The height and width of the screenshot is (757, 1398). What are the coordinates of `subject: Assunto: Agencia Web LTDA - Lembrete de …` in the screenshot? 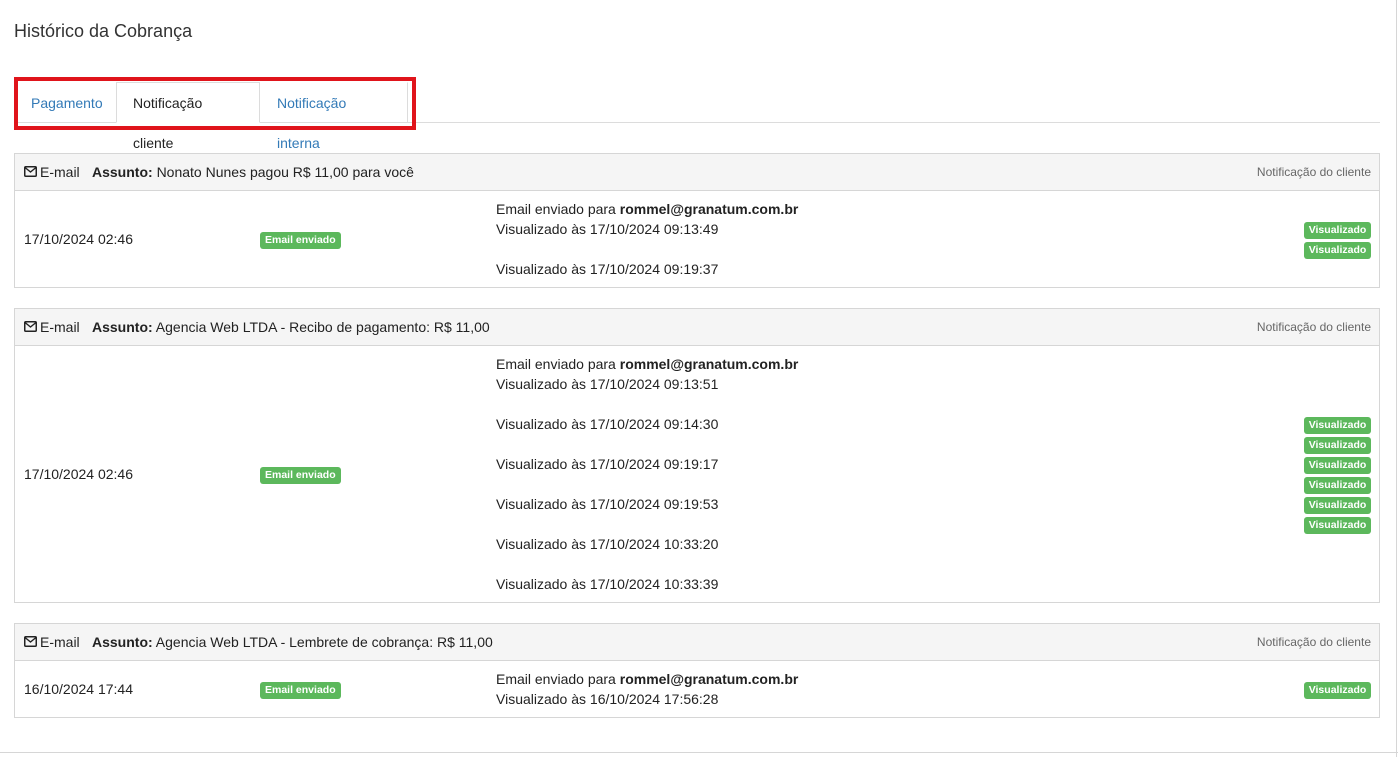 It's located at (292, 642).